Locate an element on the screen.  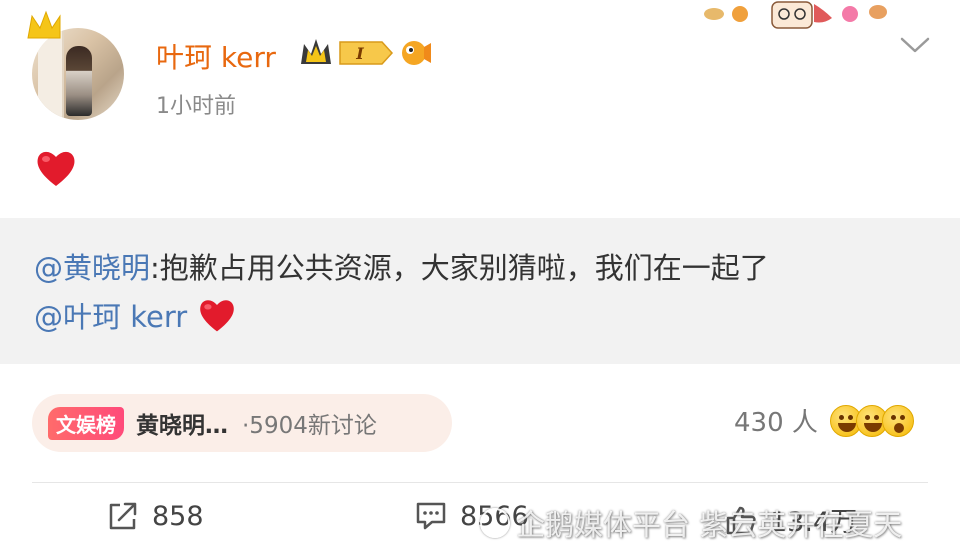
comment-icon is located at coordinates (431, 516).